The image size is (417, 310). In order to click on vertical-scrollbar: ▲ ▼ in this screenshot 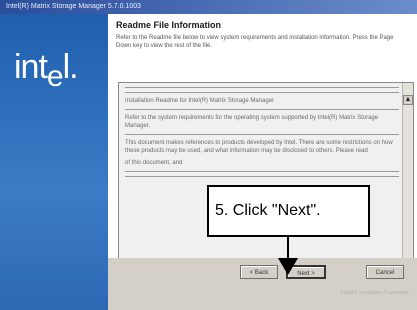, I will do `click(407, 175)`.